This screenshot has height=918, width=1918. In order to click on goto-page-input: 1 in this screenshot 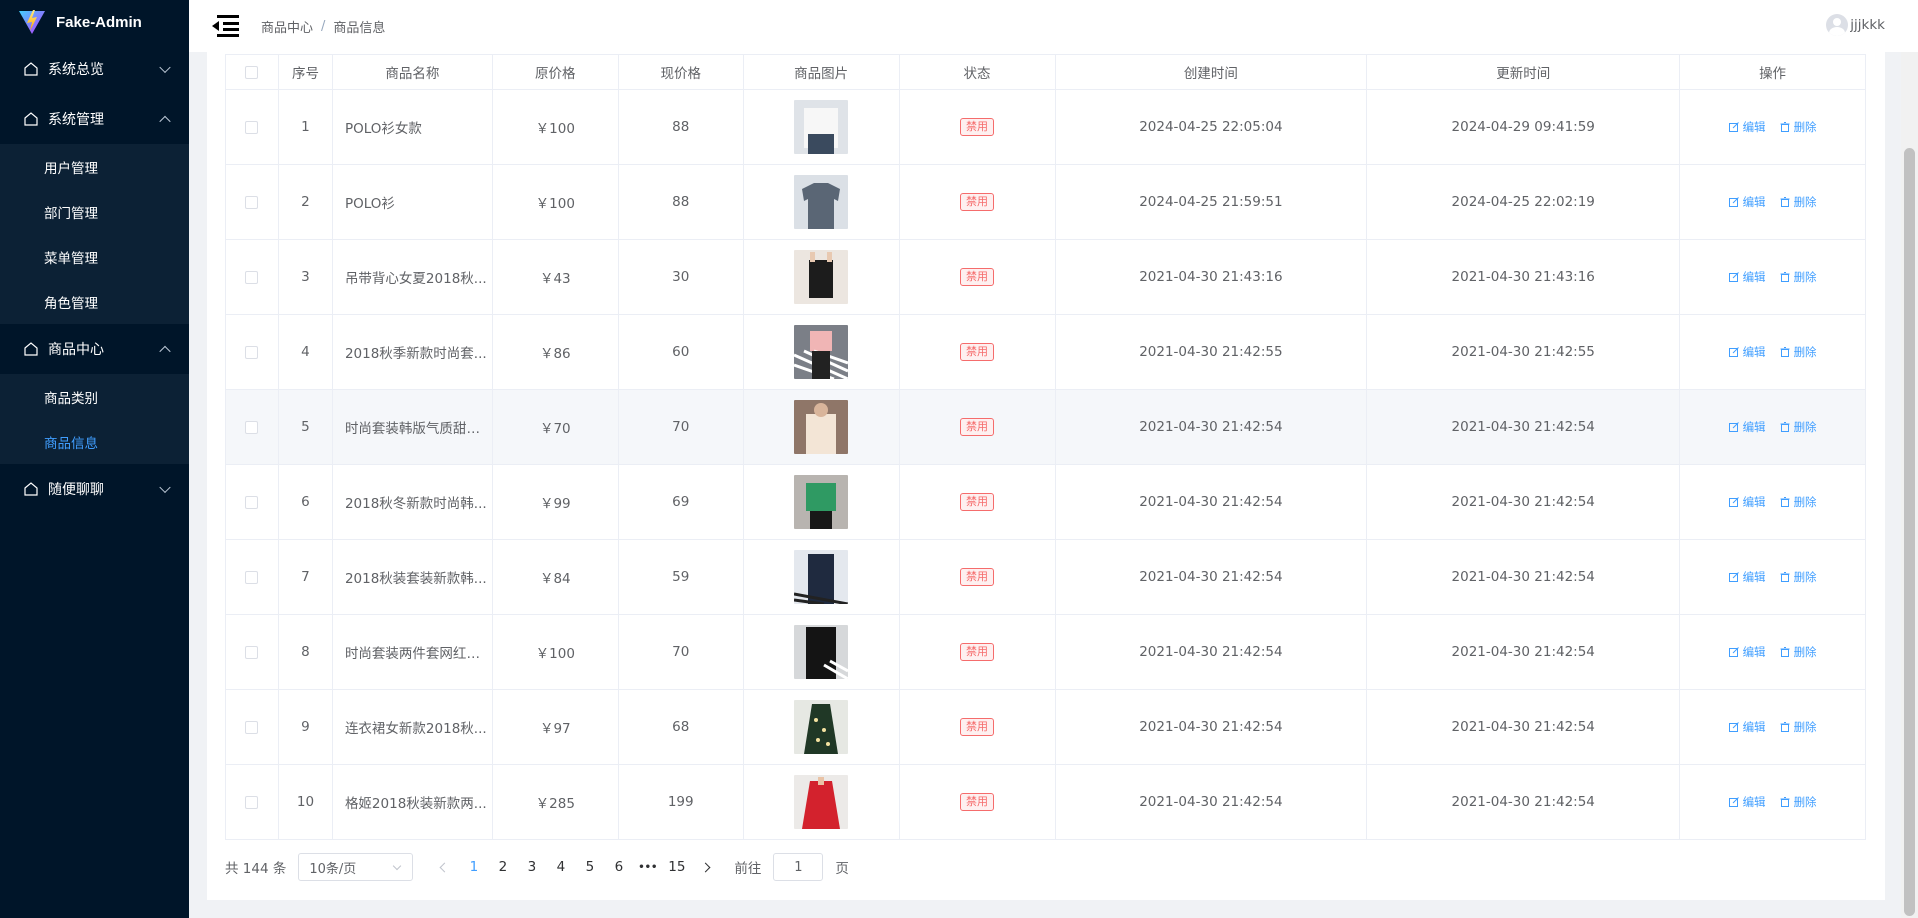, I will do `click(798, 867)`.